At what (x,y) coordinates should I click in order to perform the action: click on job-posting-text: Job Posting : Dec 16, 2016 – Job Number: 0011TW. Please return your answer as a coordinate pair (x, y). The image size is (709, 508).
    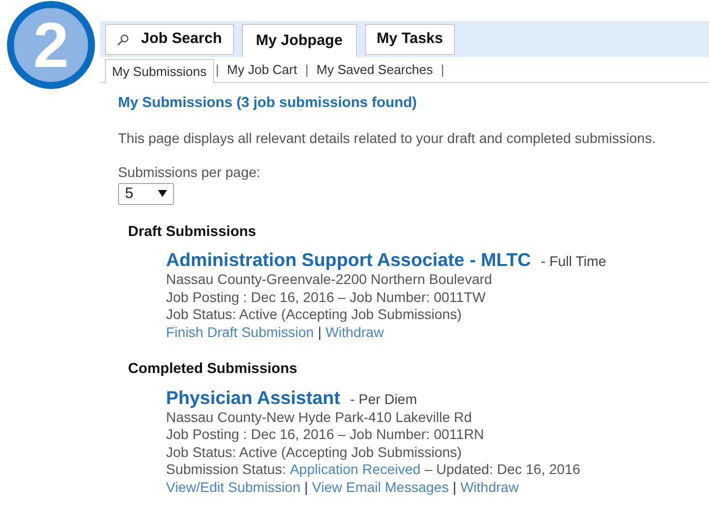
    Looking at the image, I should click on (326, 297).